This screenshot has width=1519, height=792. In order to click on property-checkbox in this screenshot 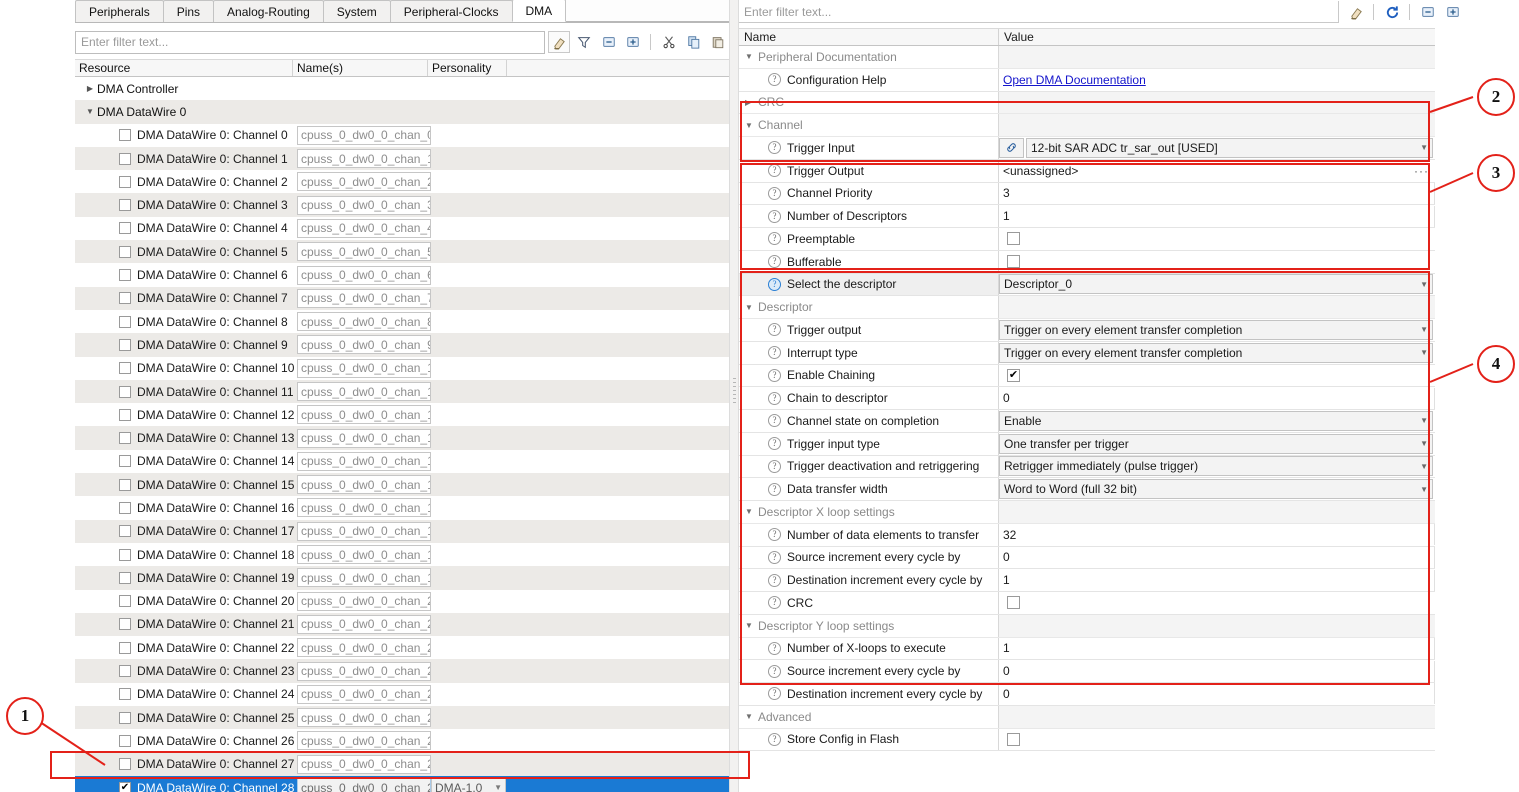, I will do `click(1013, 262)`.